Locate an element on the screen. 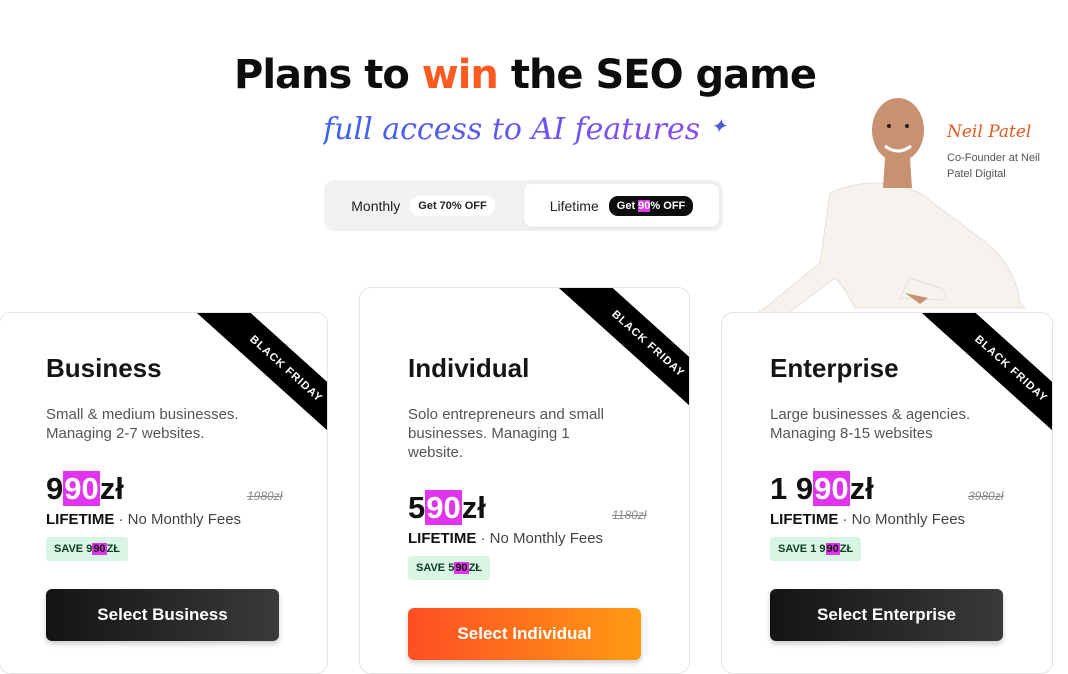  plan-price: 1 990zł is located at coordinates (822, 489).